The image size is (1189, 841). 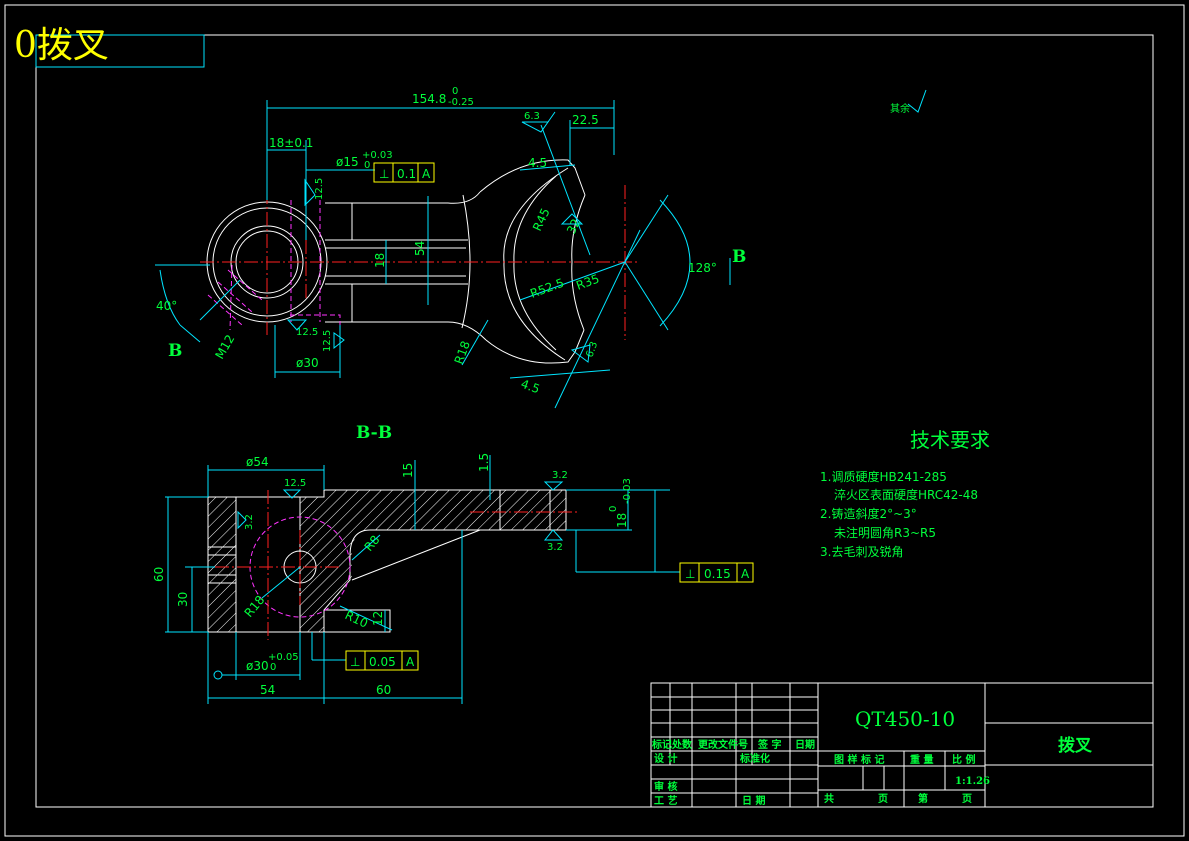 What do you see at coordinates (429, 99) in the screenshot?
I see `dim-154: 154.8` at bounding box center [429, 99].